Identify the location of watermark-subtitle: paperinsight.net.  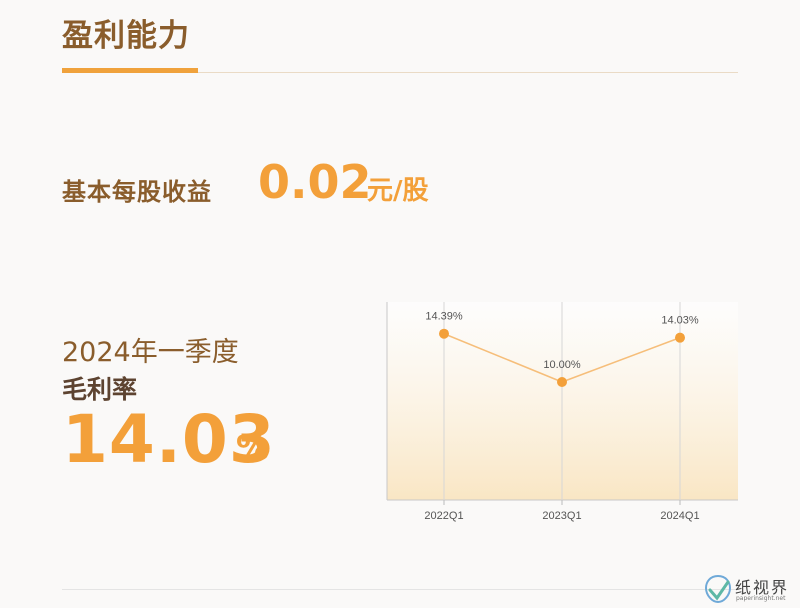
(761, 598).